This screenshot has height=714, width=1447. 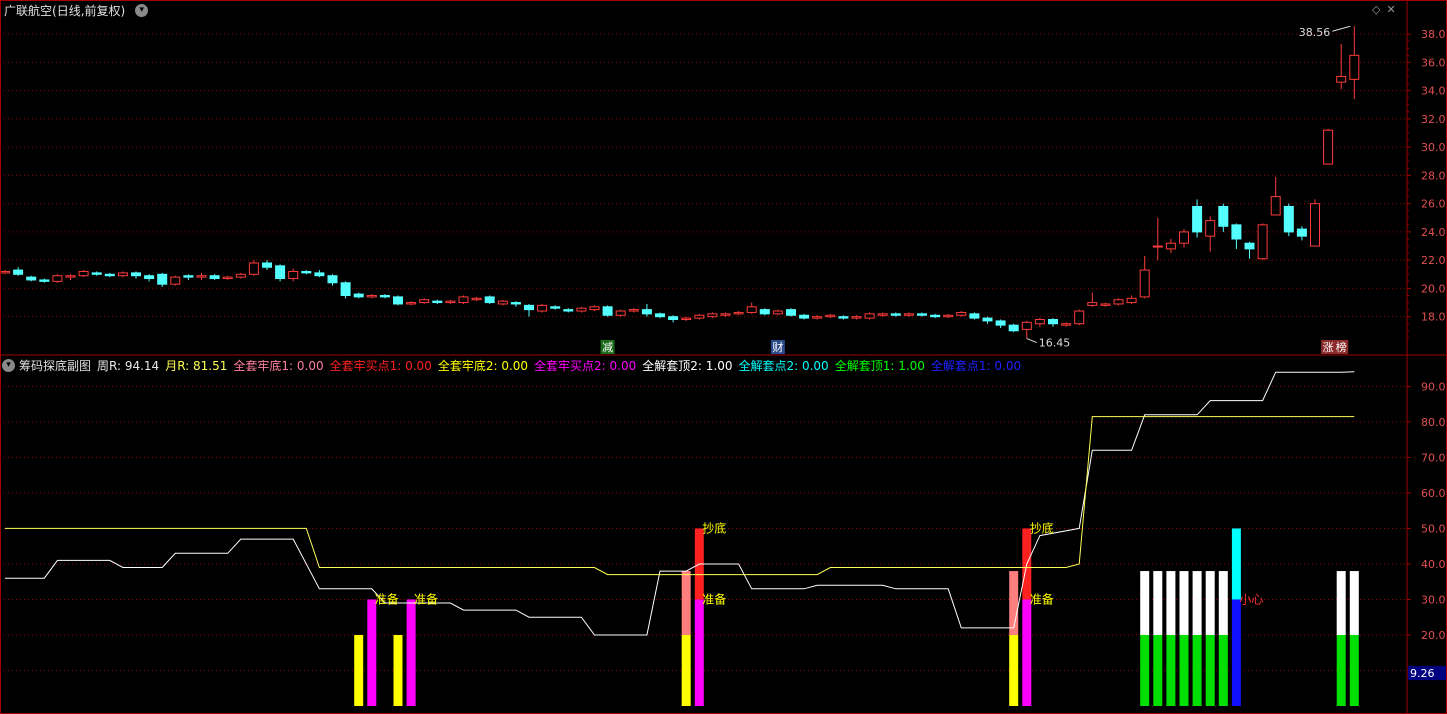 What do you see at coordinates (1390, 9) in the screenshot?
I see `close-icon: ✕` at bounding box center [1390, 9].